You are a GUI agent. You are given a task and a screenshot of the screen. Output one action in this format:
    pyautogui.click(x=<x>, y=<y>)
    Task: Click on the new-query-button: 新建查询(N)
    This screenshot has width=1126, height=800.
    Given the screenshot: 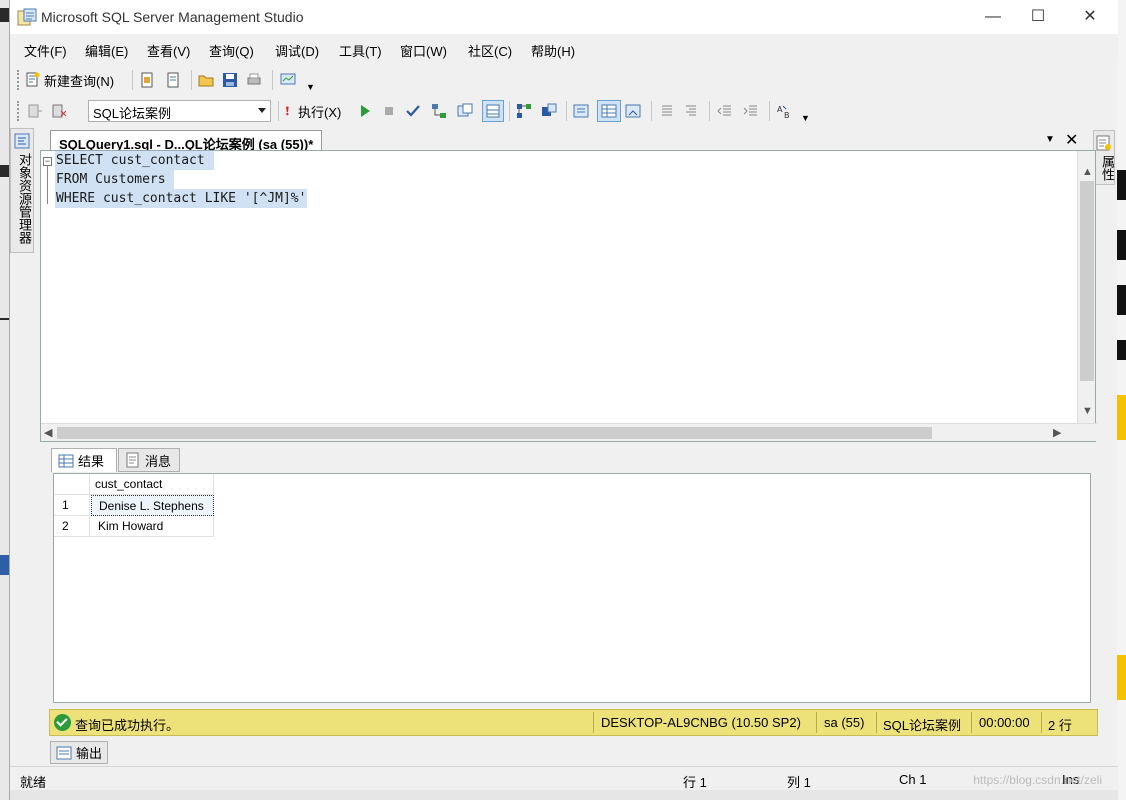 What is the action you would take?
    pyautogui.click(x=69, y=80)
    